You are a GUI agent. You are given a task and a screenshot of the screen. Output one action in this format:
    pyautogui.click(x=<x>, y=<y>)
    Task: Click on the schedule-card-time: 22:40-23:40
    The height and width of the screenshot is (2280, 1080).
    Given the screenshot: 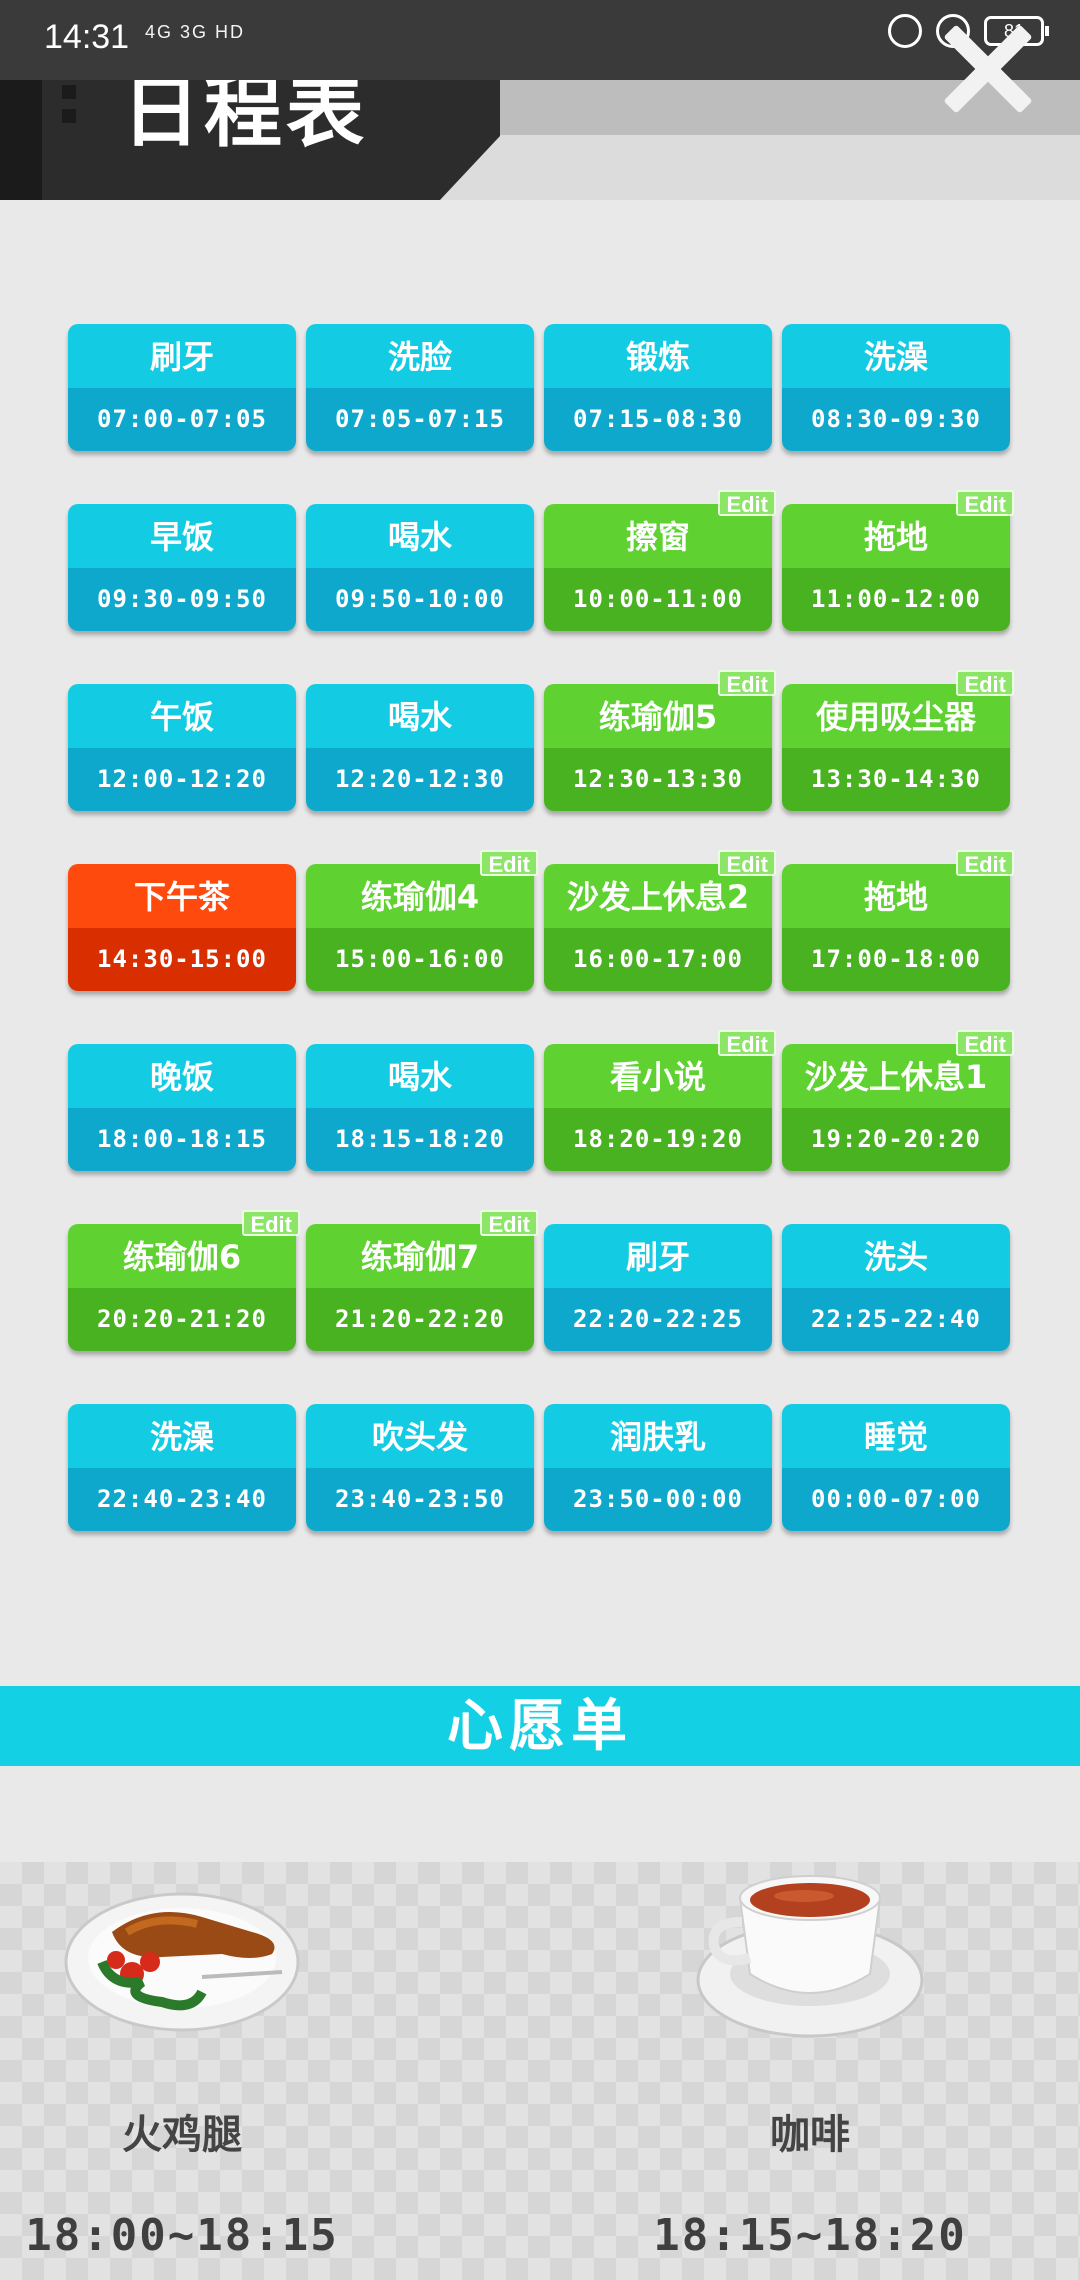 What is the action you would take?
    pyautogui.click(x=182, y=1499)
    